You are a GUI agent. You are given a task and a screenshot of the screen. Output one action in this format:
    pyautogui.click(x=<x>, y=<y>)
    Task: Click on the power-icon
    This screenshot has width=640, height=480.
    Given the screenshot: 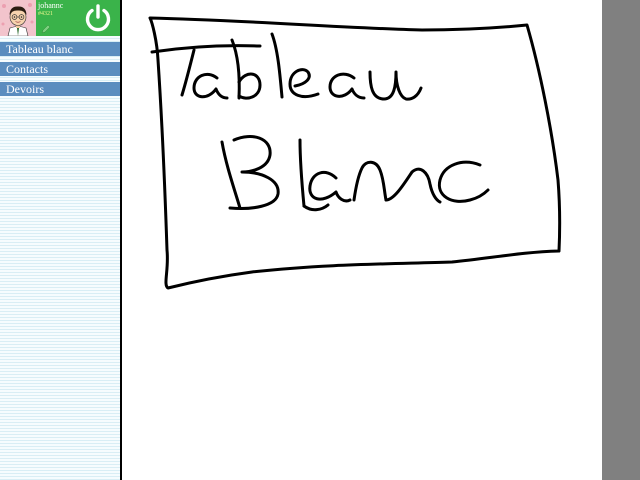 What is the action you would take?
    pyautogui.click(x=98, y=18)
    